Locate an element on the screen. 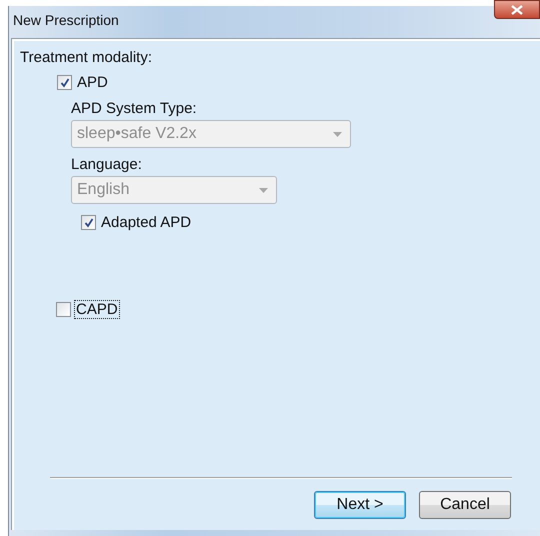 The height and width of the screenshot is (536, 540). field-label: Language: is located at coordinates (107, 164).